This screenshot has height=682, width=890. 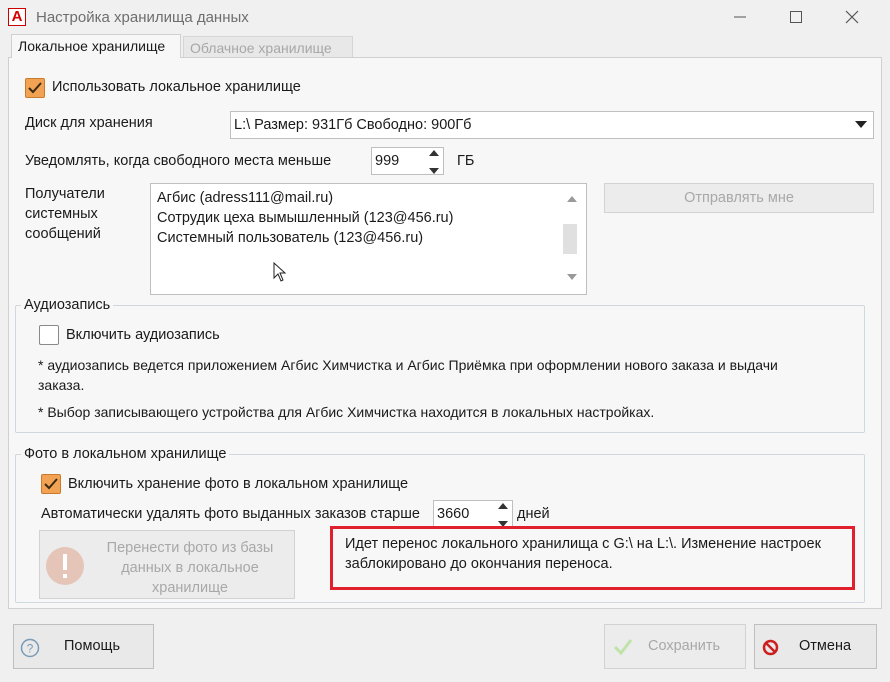 What do you see at coordinates (65, 566) in the screenshot?
I see `exclamation-icon` at bounding box center [65, 566].